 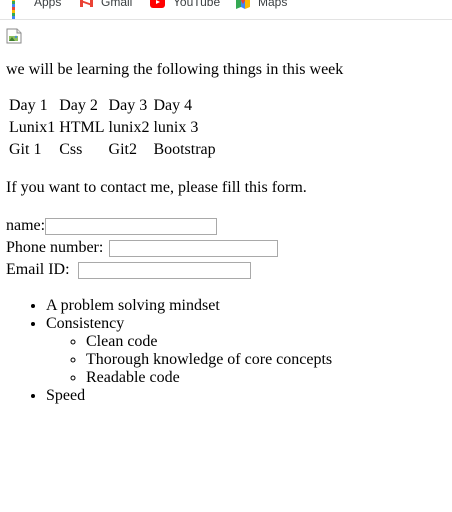 What do you see at coordinates (66, 395) in the screenshot?
I see `list-item-text: Speed` at bounding box center [66, 395].